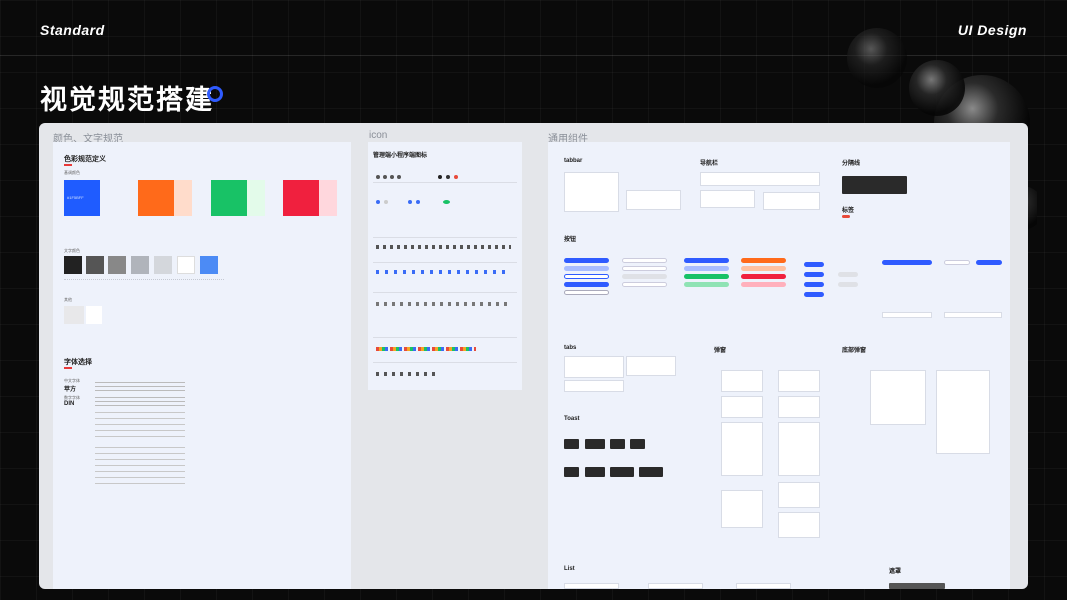 The width and height of the screenshot is (1067, 600). What do you see at coordinates (851, 164) in the screenshot?
I see `separator-title: 分隔线` at bounding box center [851, 164].